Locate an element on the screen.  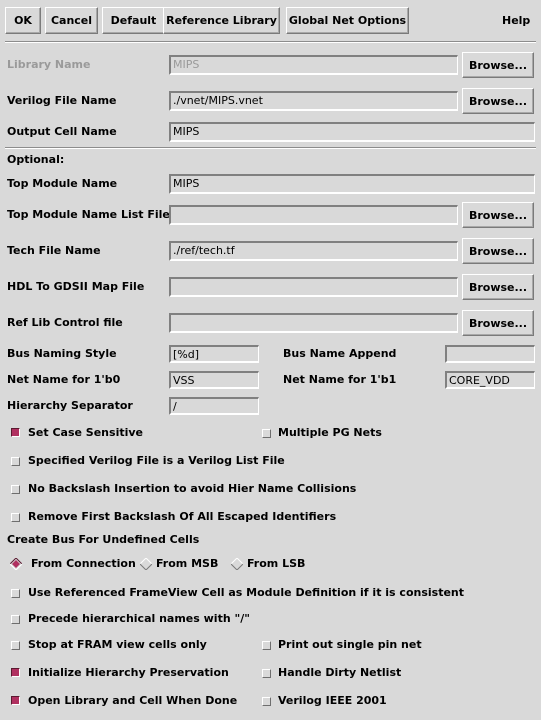
output-cell-name-field: MIPS is located at coordinates (352, 132).